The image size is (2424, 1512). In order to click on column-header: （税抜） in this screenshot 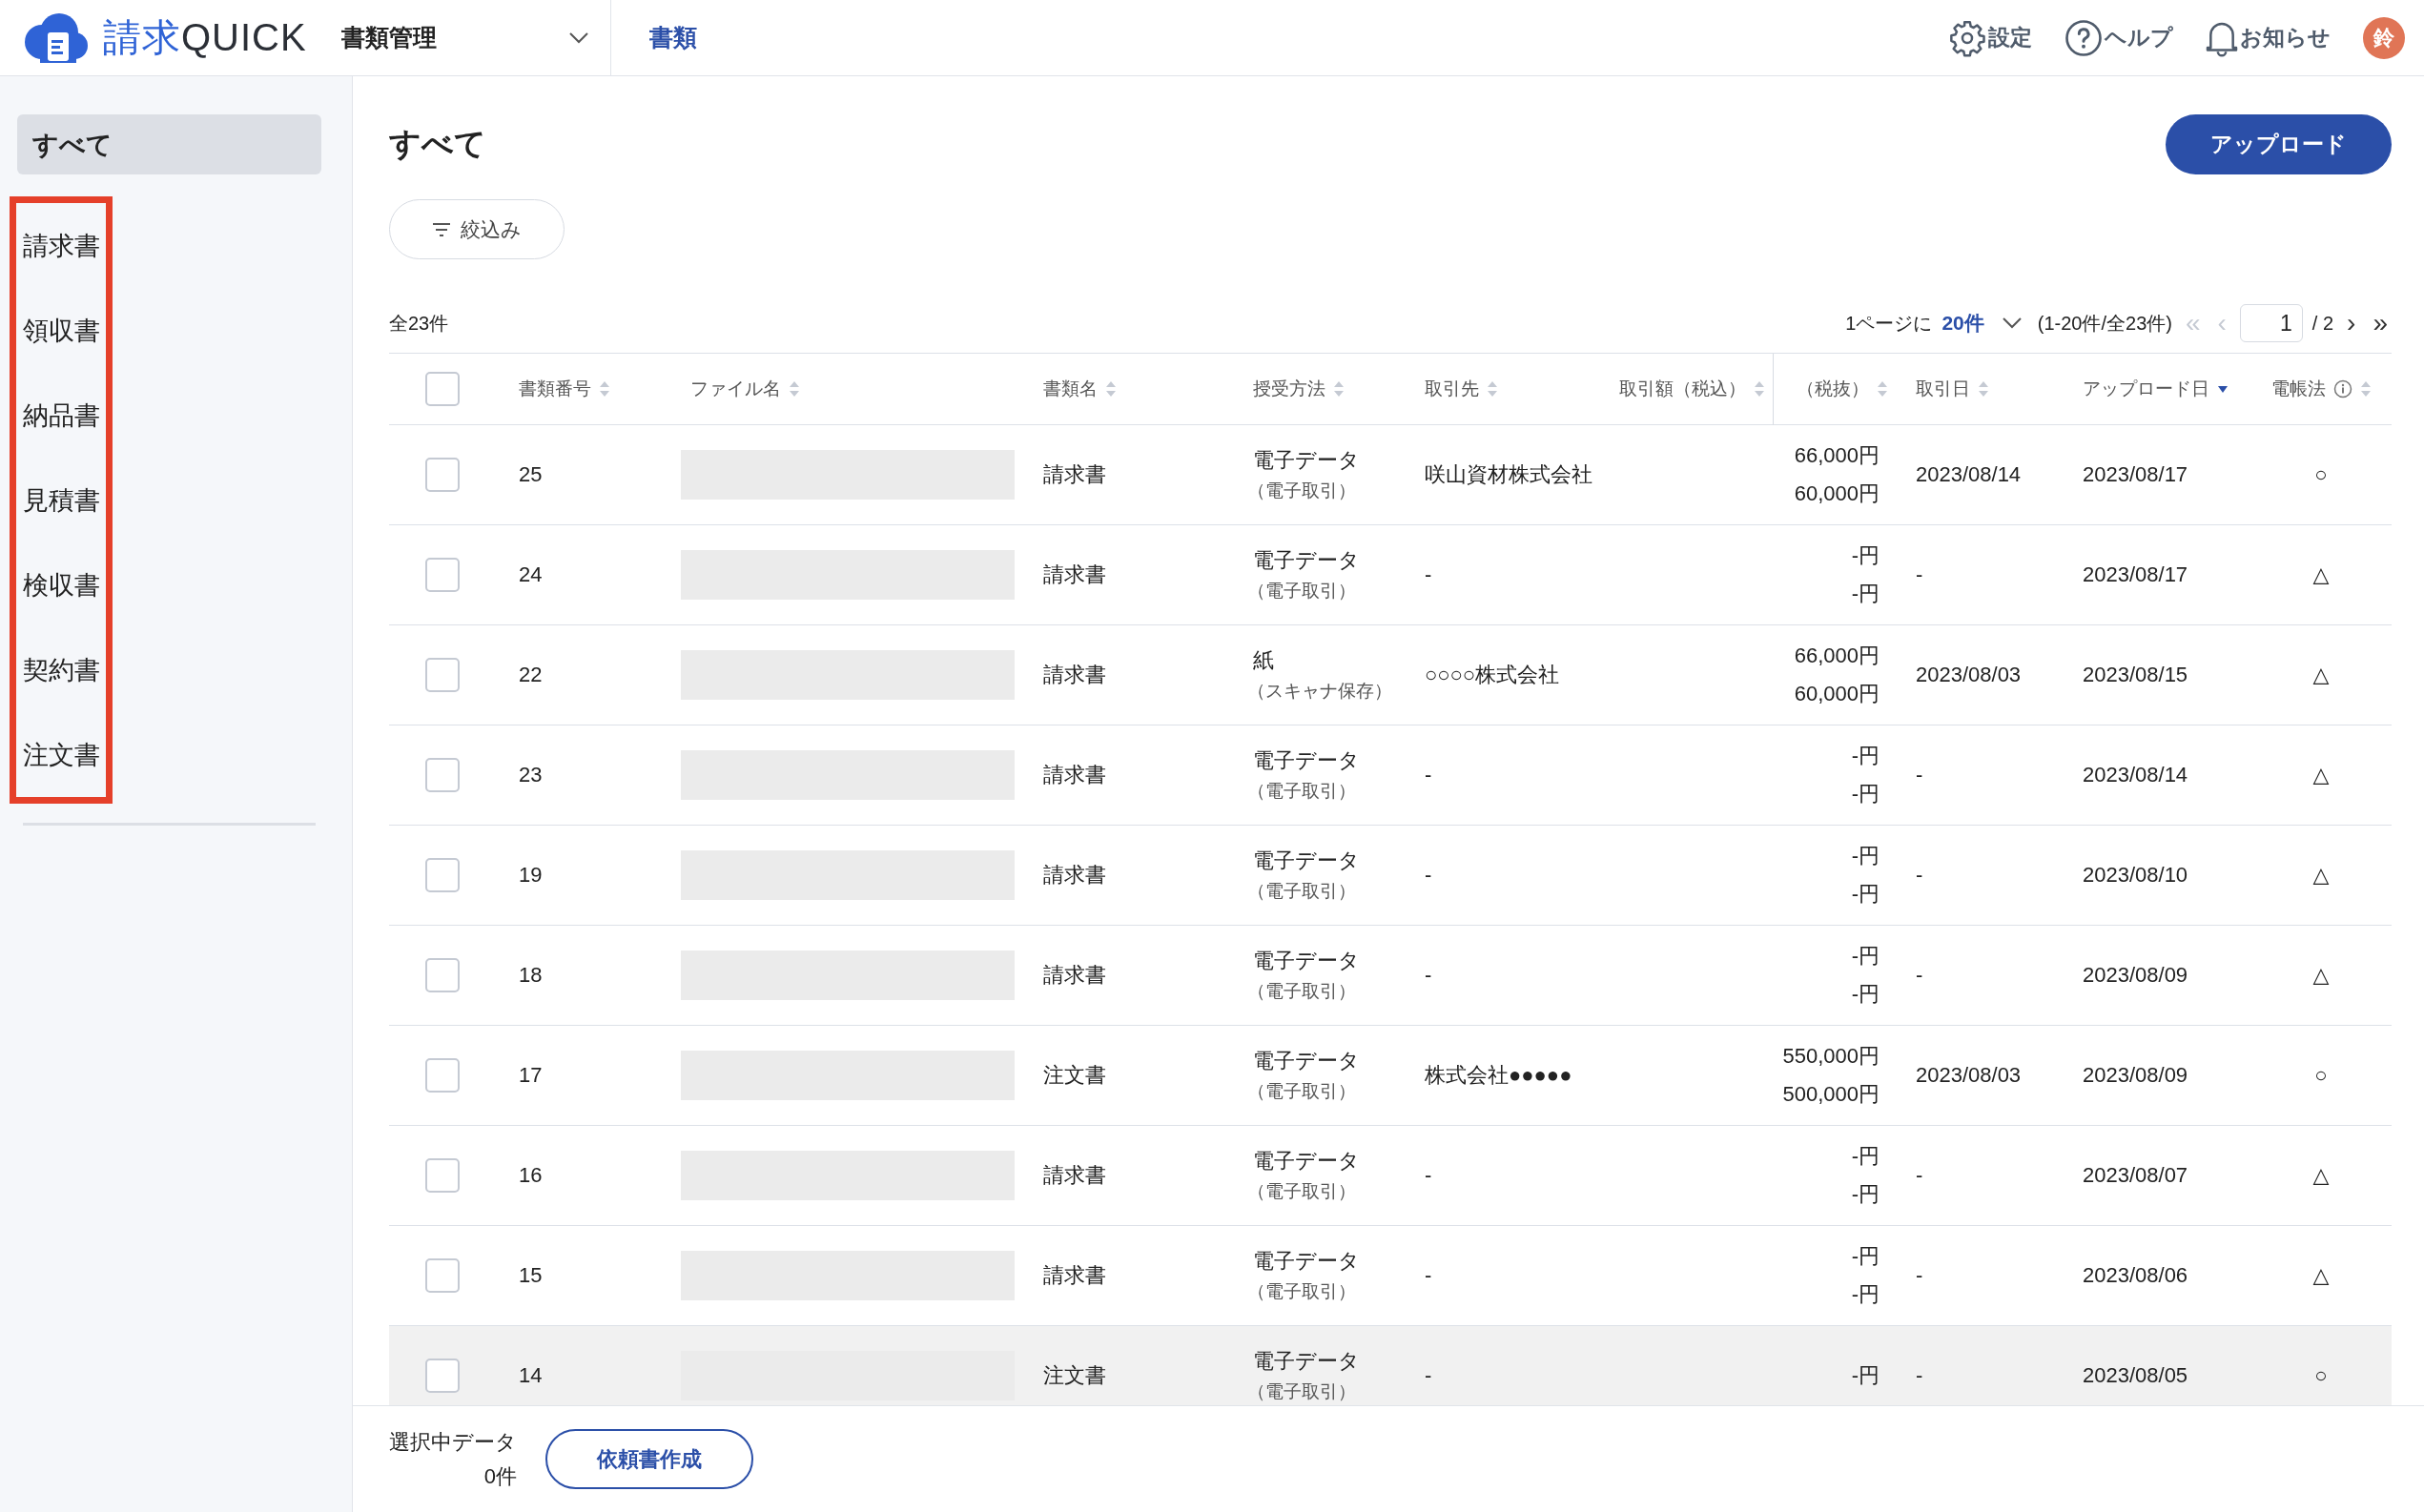, I will do `click(1833, 389)`.